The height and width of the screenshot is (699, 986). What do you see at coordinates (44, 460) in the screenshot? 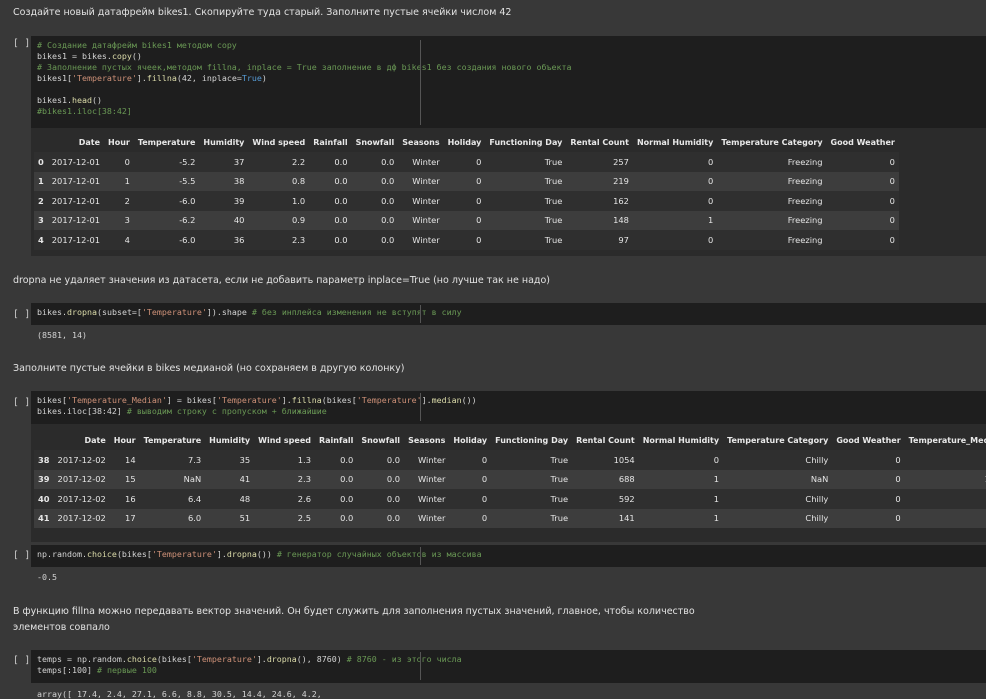
I see `row-index: 38` at bounding box center [44, 460].